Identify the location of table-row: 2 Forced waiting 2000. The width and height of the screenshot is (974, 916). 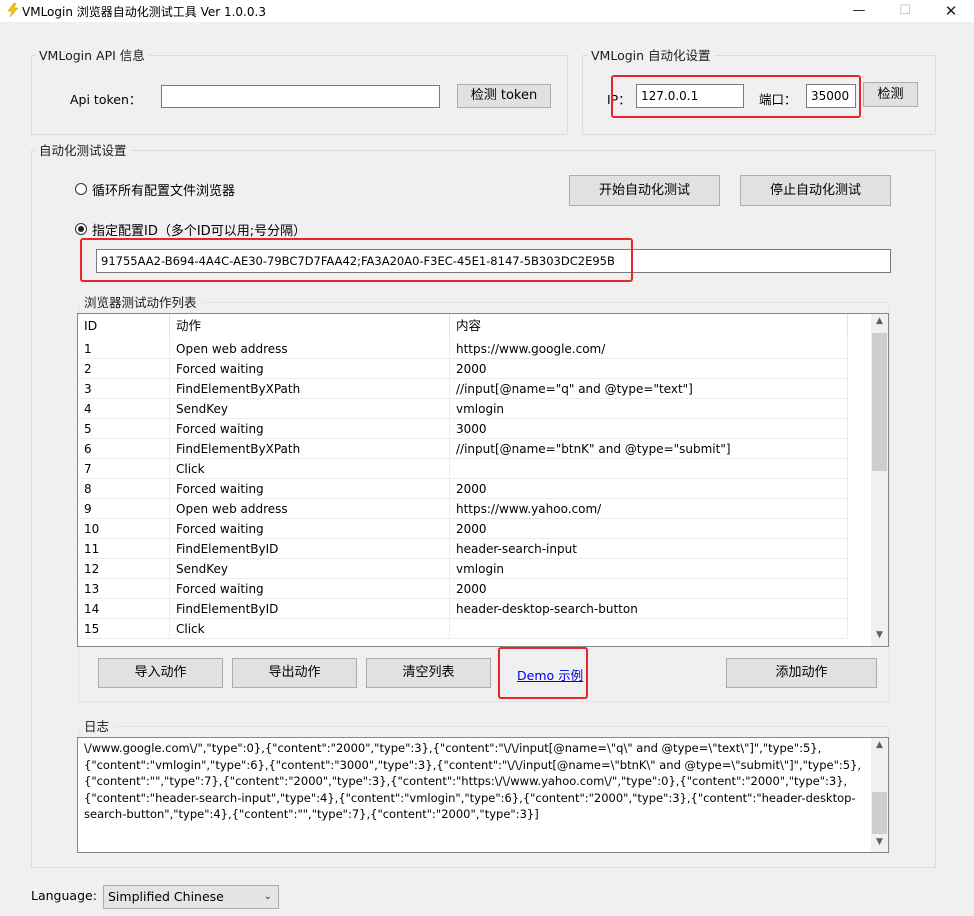
(463, 369).